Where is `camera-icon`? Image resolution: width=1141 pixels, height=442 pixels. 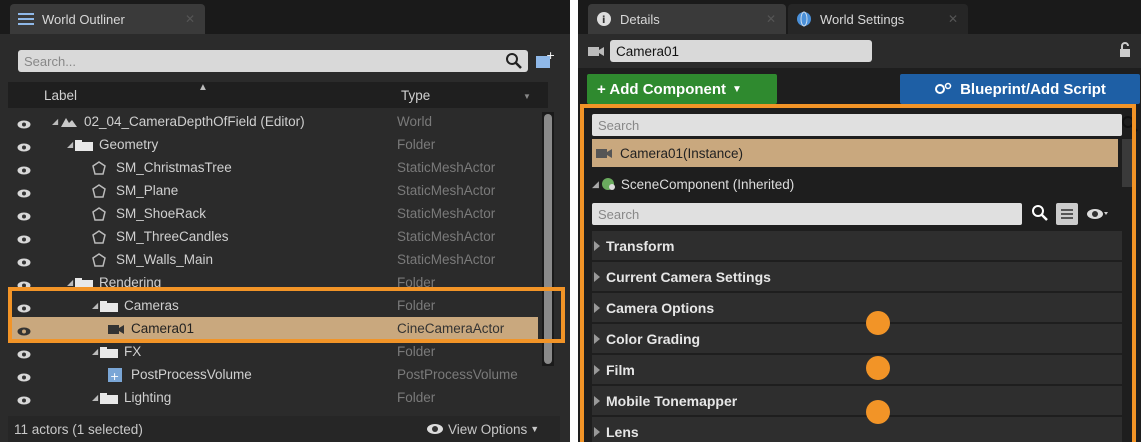
camera-icon is located at coordinates (596, 51).